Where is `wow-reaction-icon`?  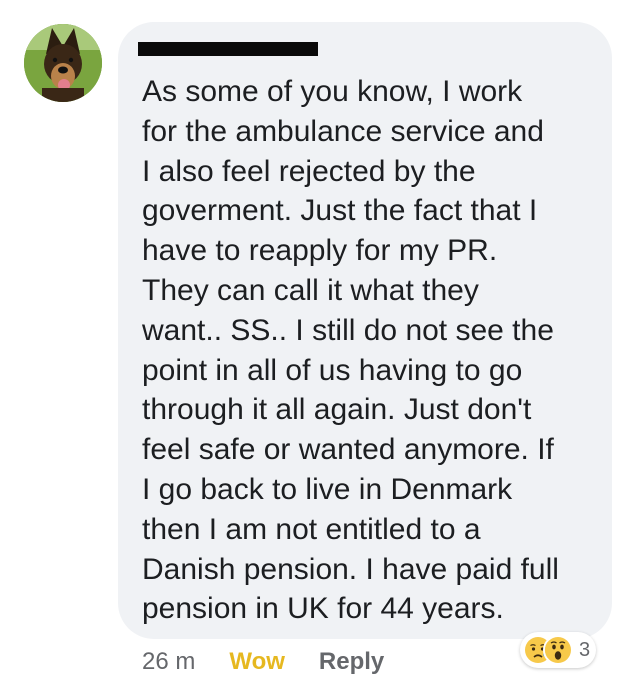
wow-reaction-icon is located at coordinates (558, 650).